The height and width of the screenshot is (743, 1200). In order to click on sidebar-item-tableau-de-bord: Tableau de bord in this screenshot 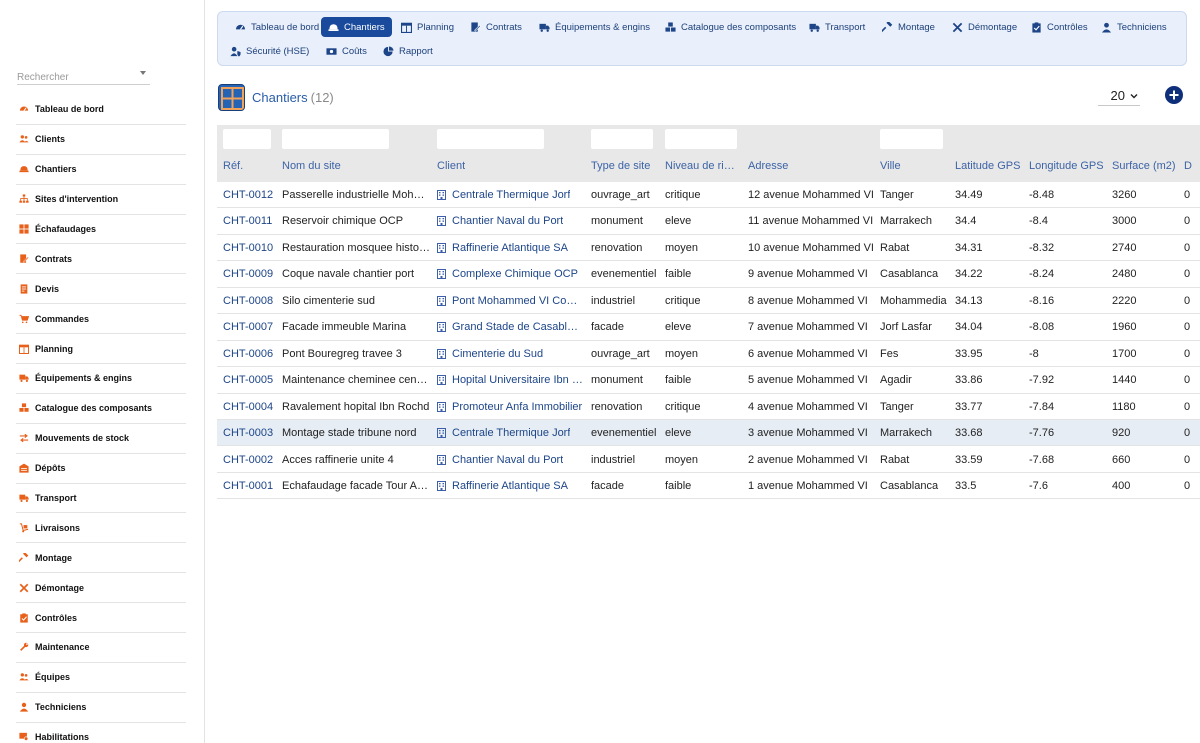, I will do `click(101, 110)`.